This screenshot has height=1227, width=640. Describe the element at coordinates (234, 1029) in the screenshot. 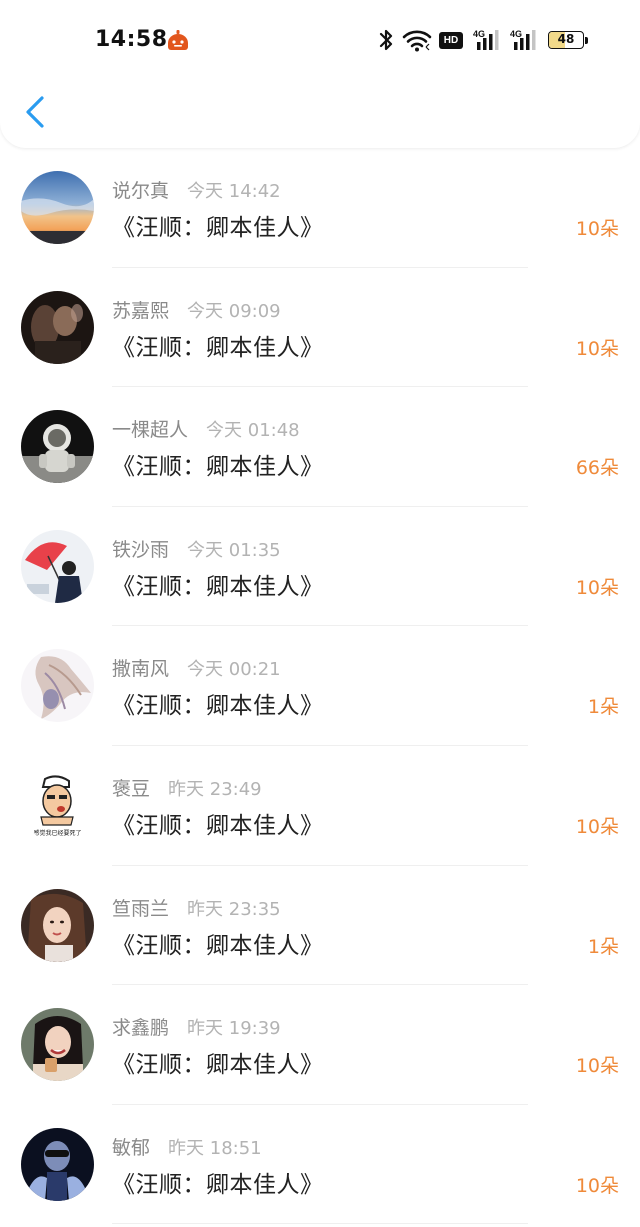

I see `time-label: 昨天 19:39` at that location.